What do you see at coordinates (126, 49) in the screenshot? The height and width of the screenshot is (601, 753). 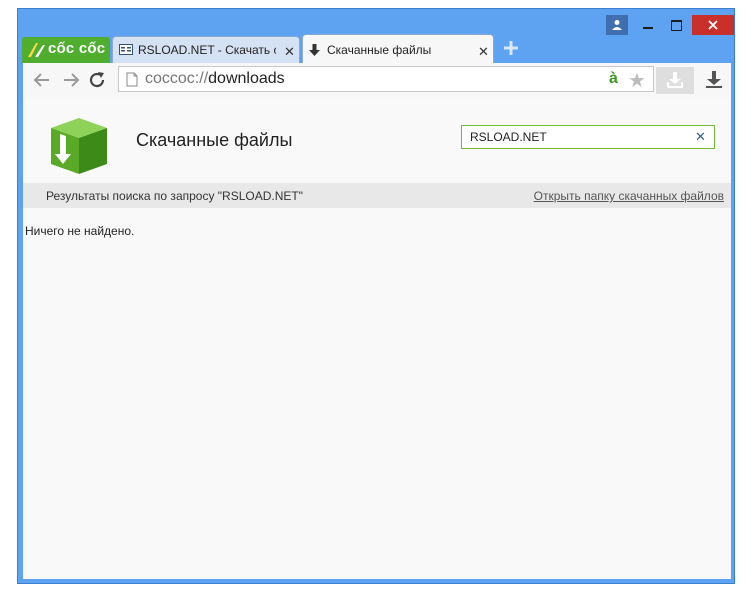 I see `rsload-favicon` at bounding box center [126, 49].